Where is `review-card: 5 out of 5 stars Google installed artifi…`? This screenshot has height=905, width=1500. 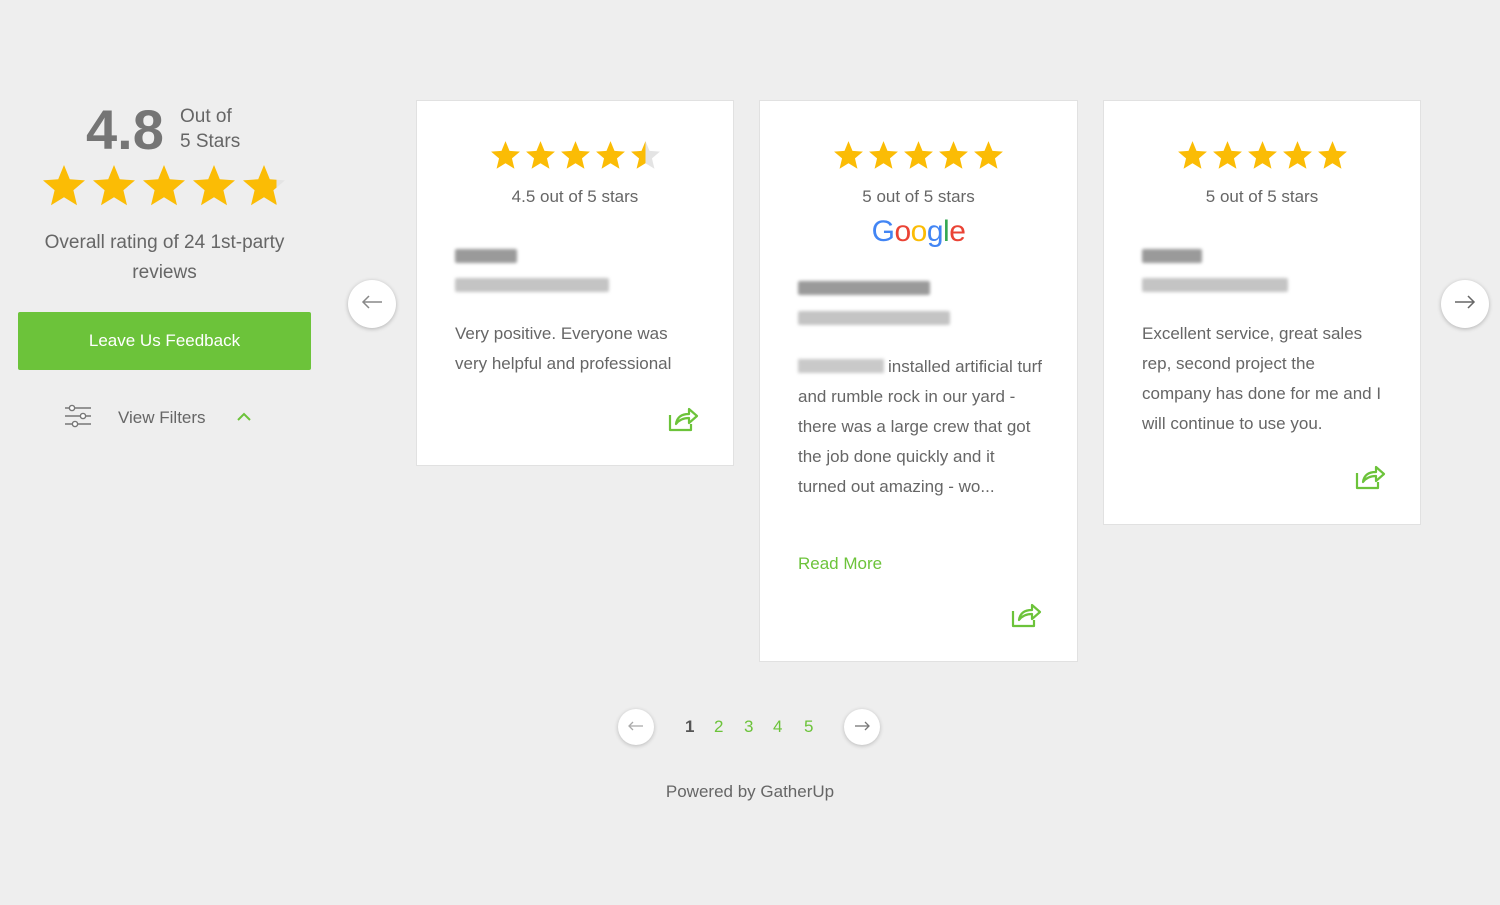 review-card: 5 out of 5 stars Google installed artifi… is located at coordinates (918, 381).